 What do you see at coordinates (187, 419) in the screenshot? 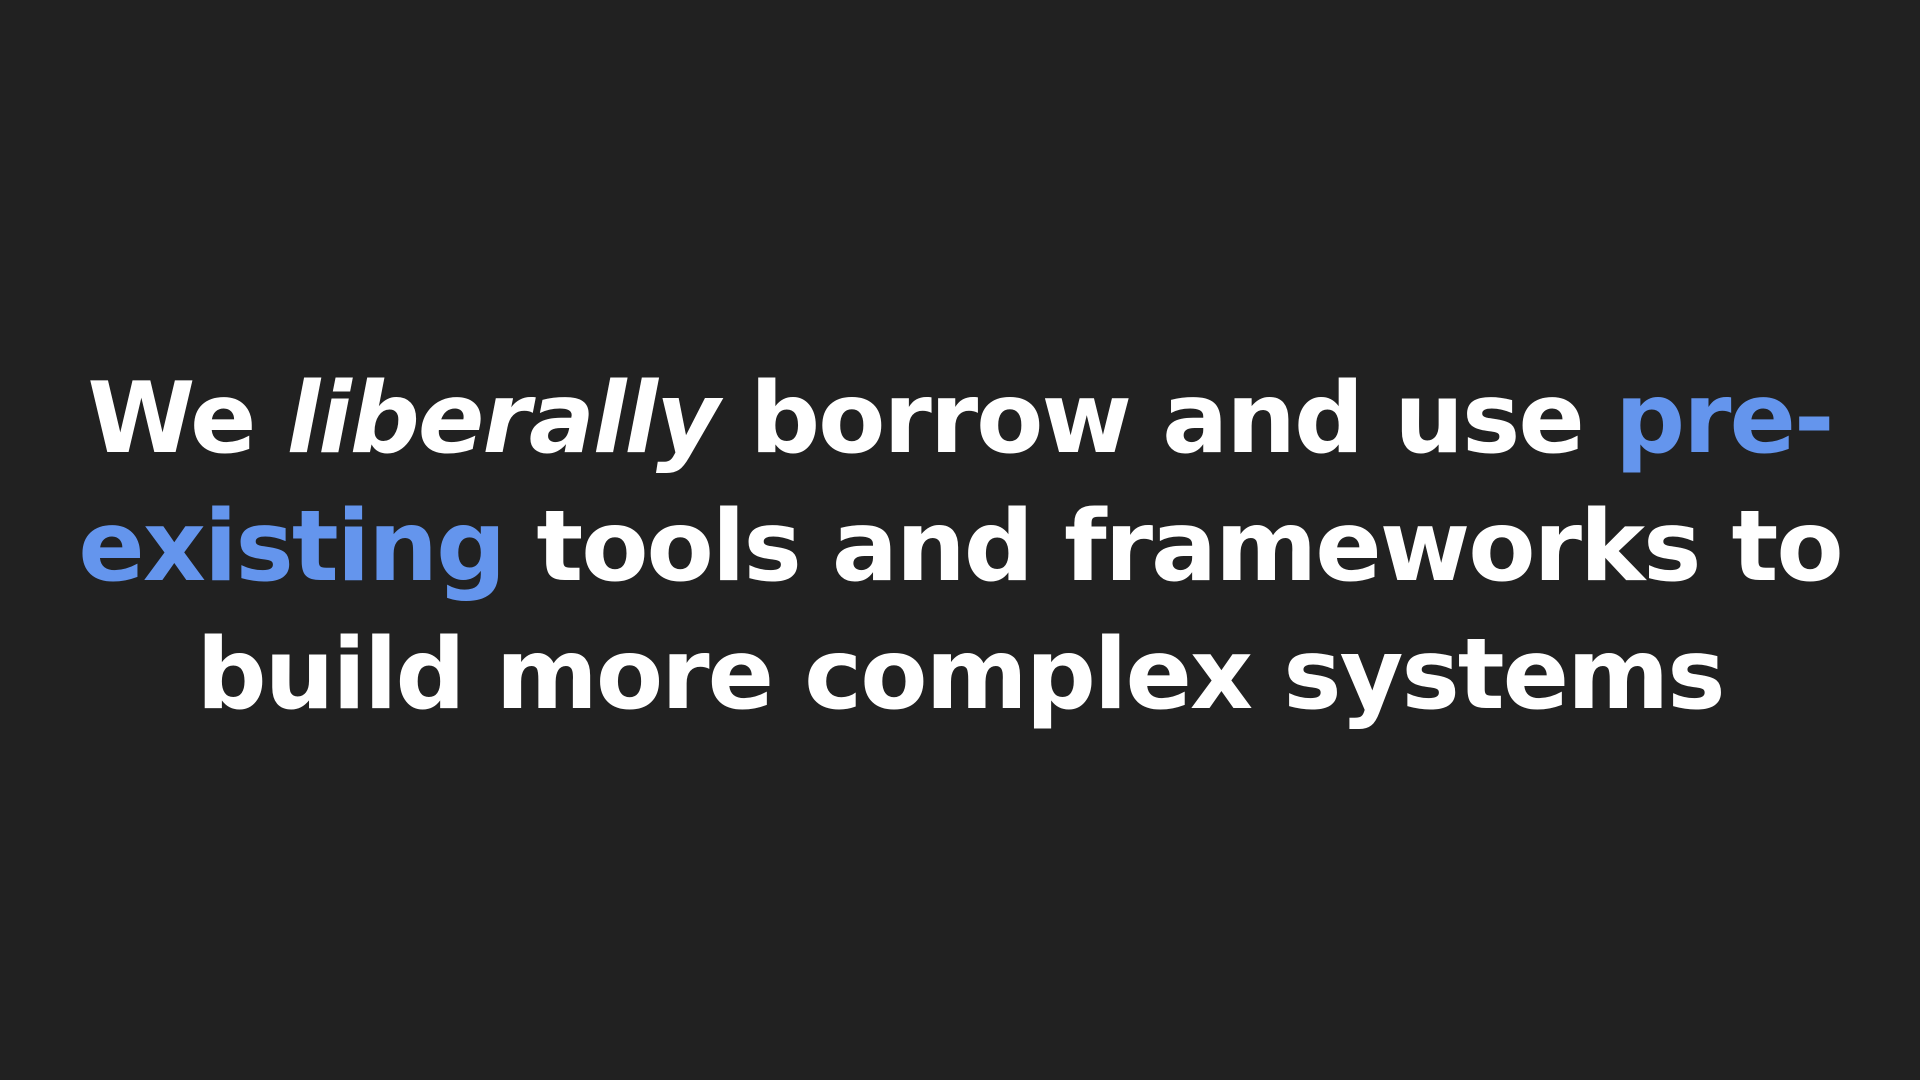
I see `statement-lead: We` at bounding box center [187, 419].